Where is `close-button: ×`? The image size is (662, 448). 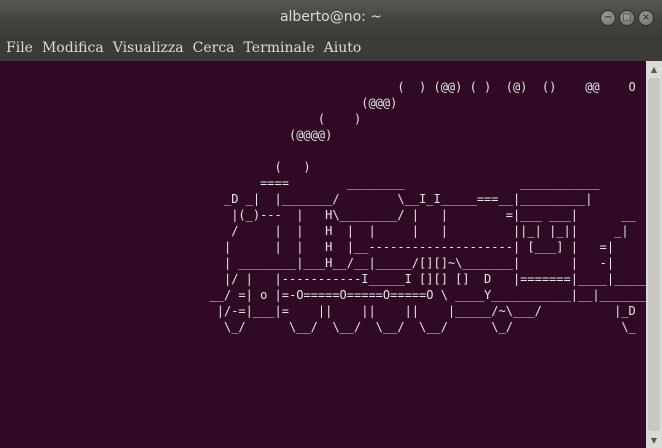 close-button: × is located at coordinates (646, 18).